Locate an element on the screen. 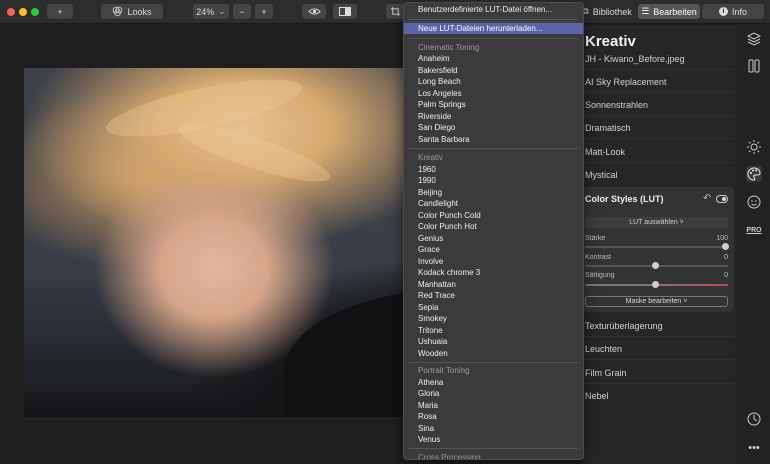 Image resolution: width=770 pixels, height=464 pixels. menu-item-lut: Ushuaia is located at coordinates (493, 341).